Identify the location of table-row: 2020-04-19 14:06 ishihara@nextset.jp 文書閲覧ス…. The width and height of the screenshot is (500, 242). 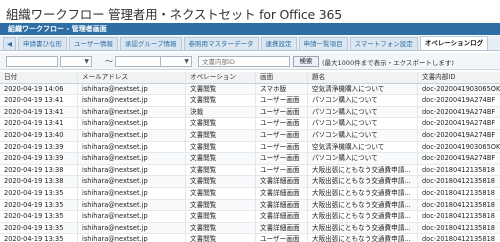
(250, 89).